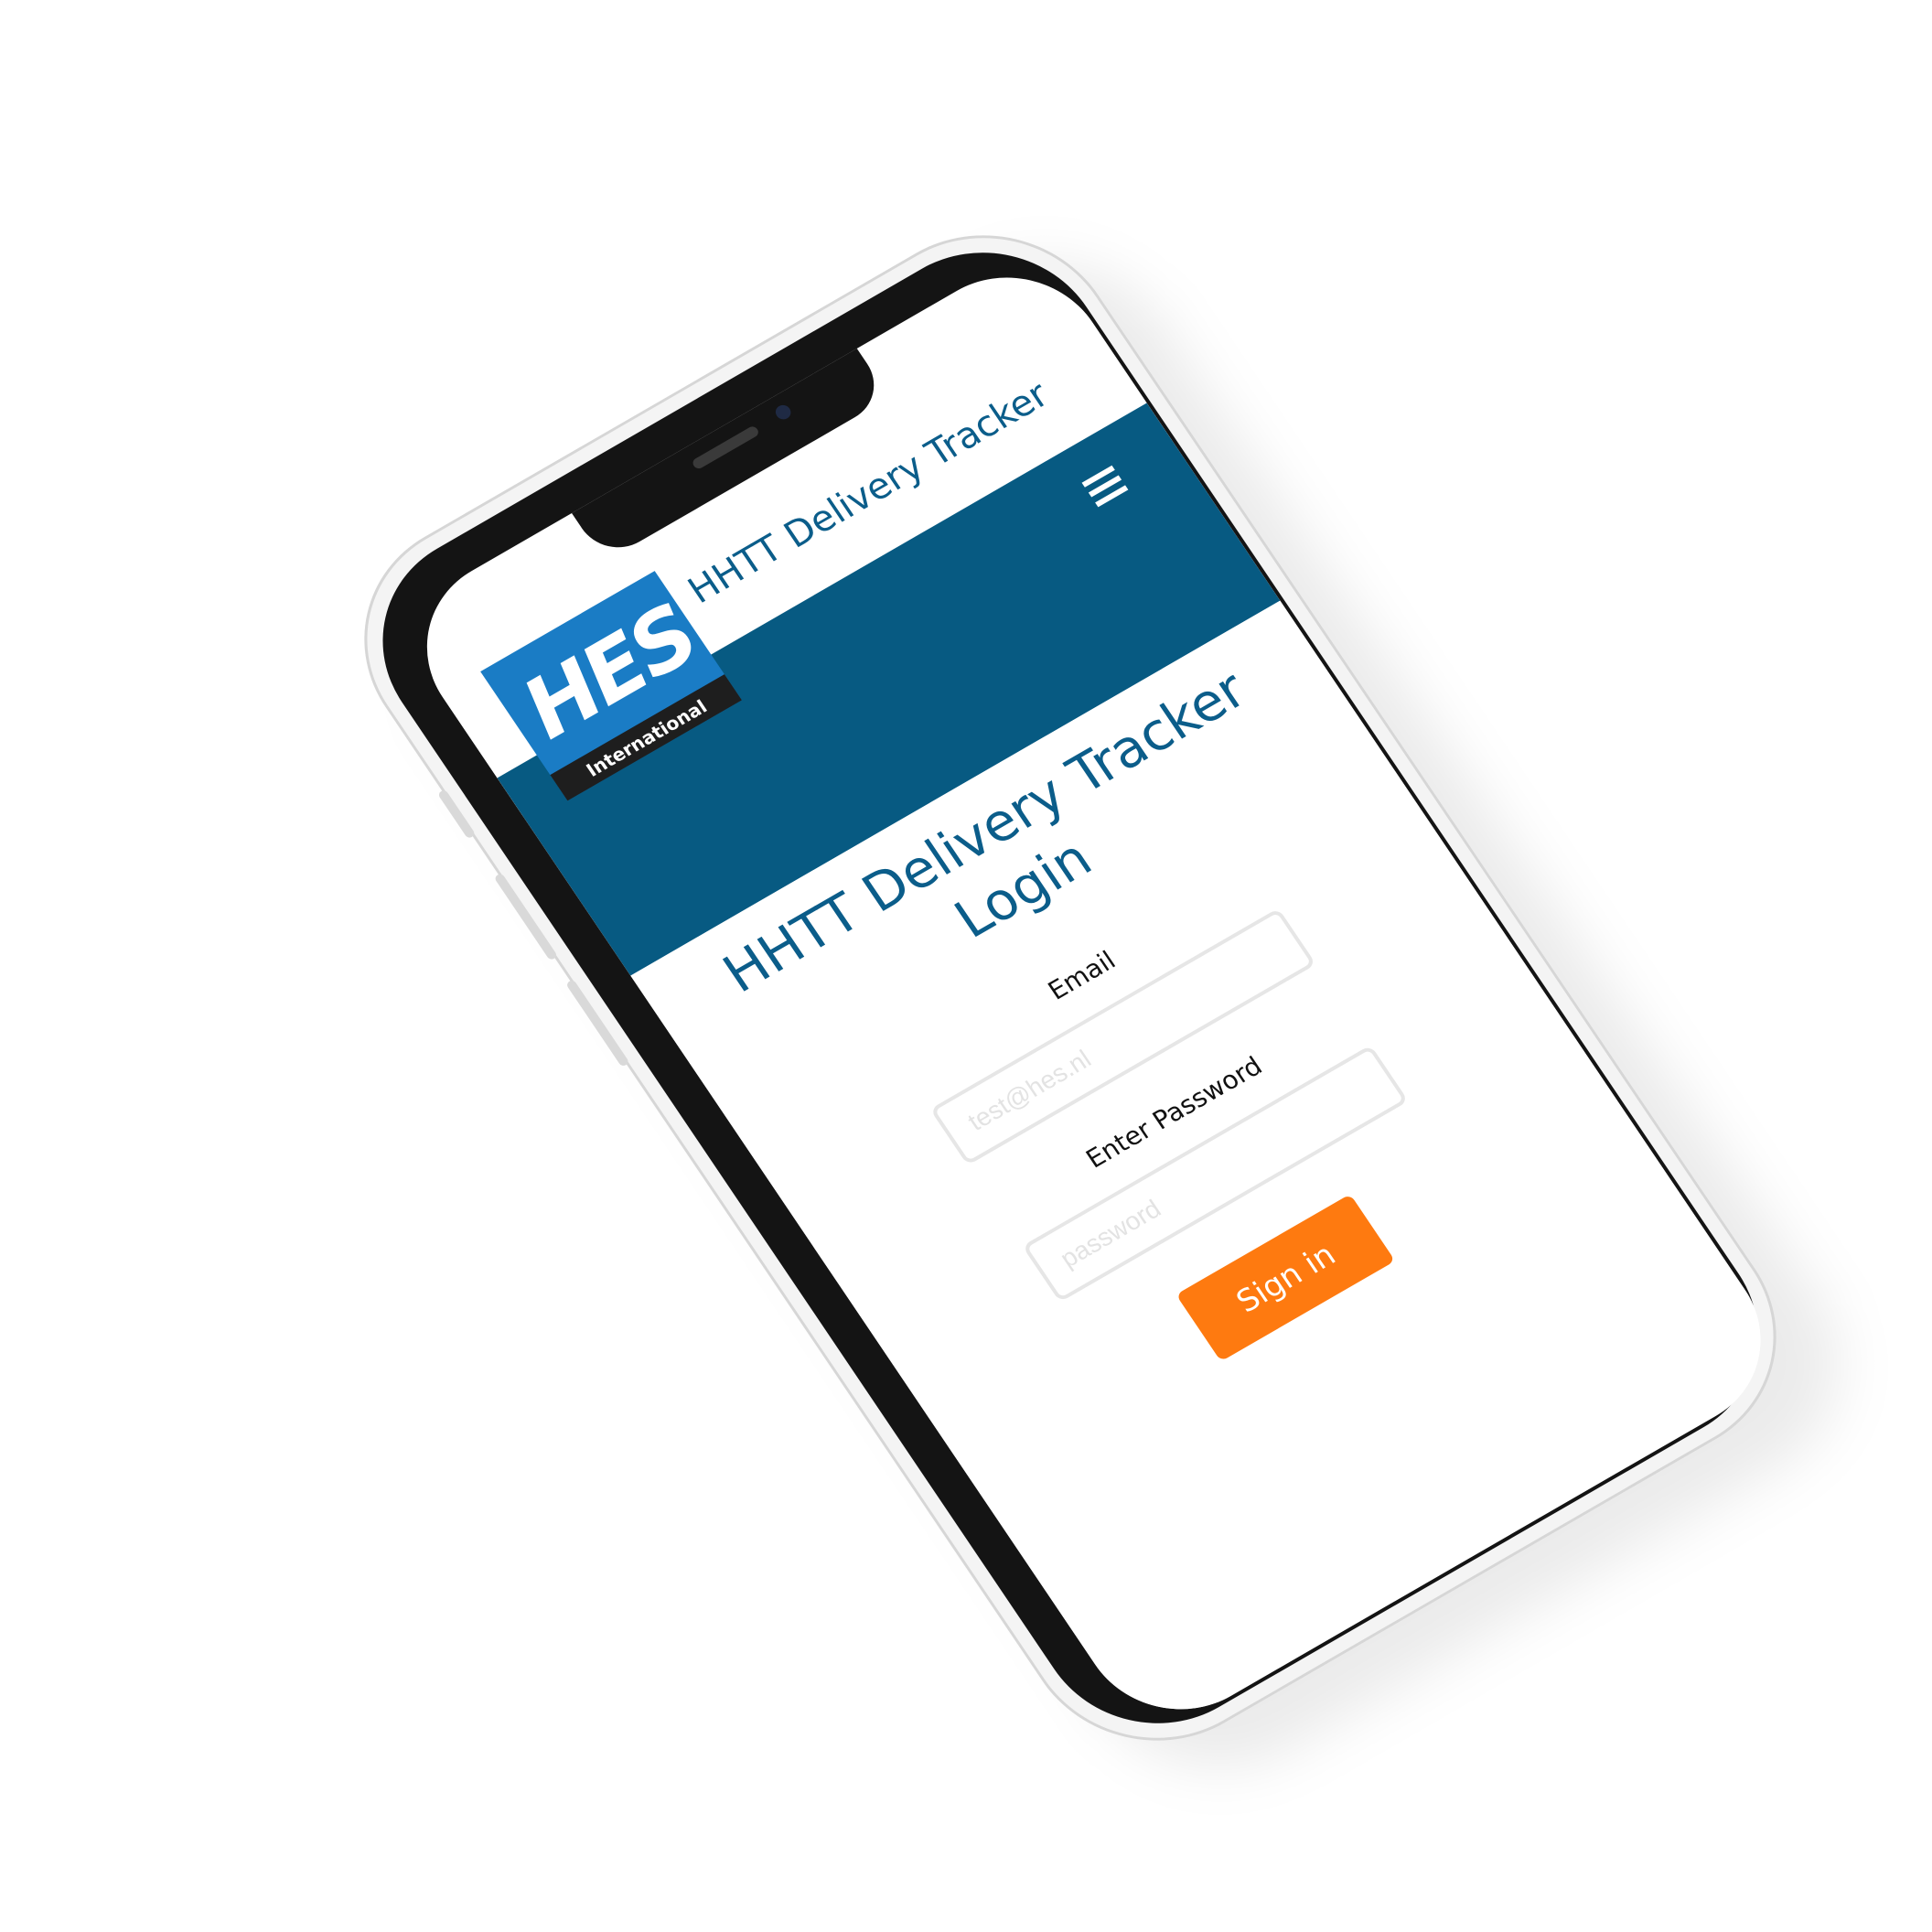 The image size is (1932, 1932). Describe the element at coordinates (1105, 486) in the screenshot. I see `hamburger-menu-icon` at that location.